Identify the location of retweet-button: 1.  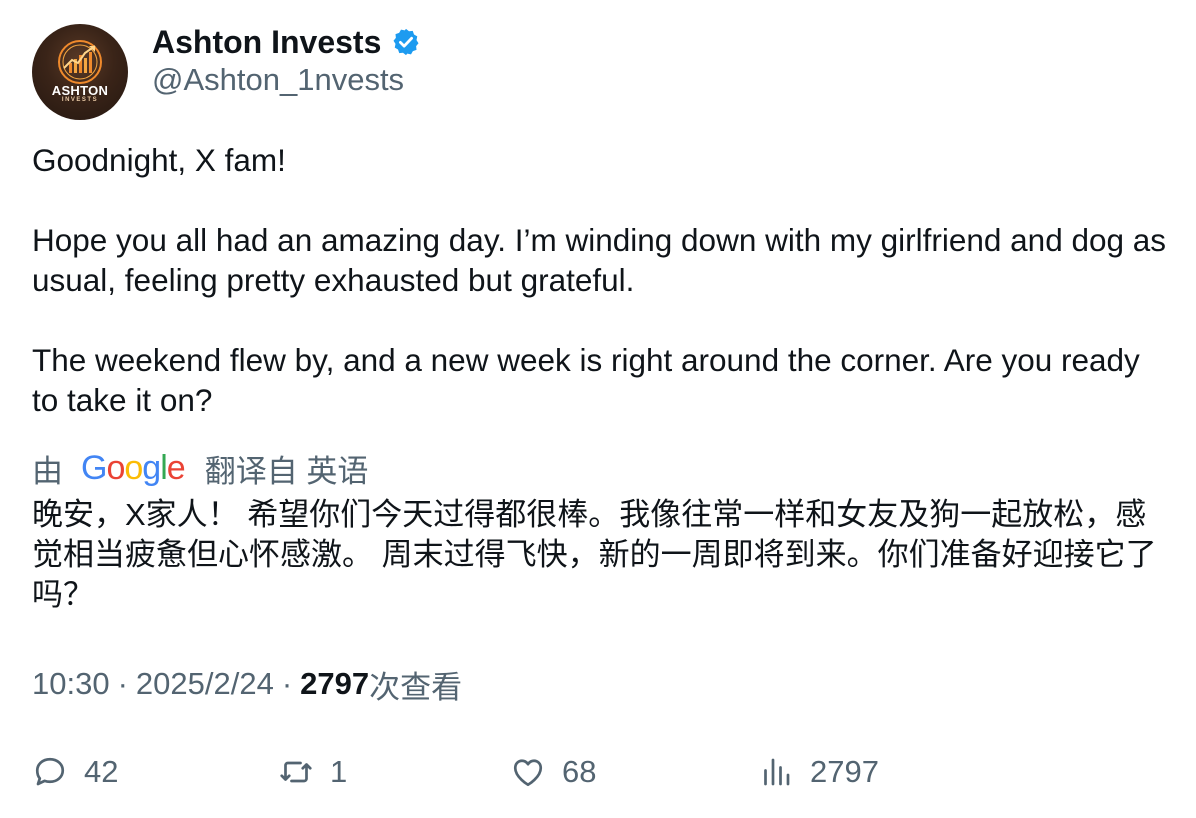
(312, 772).